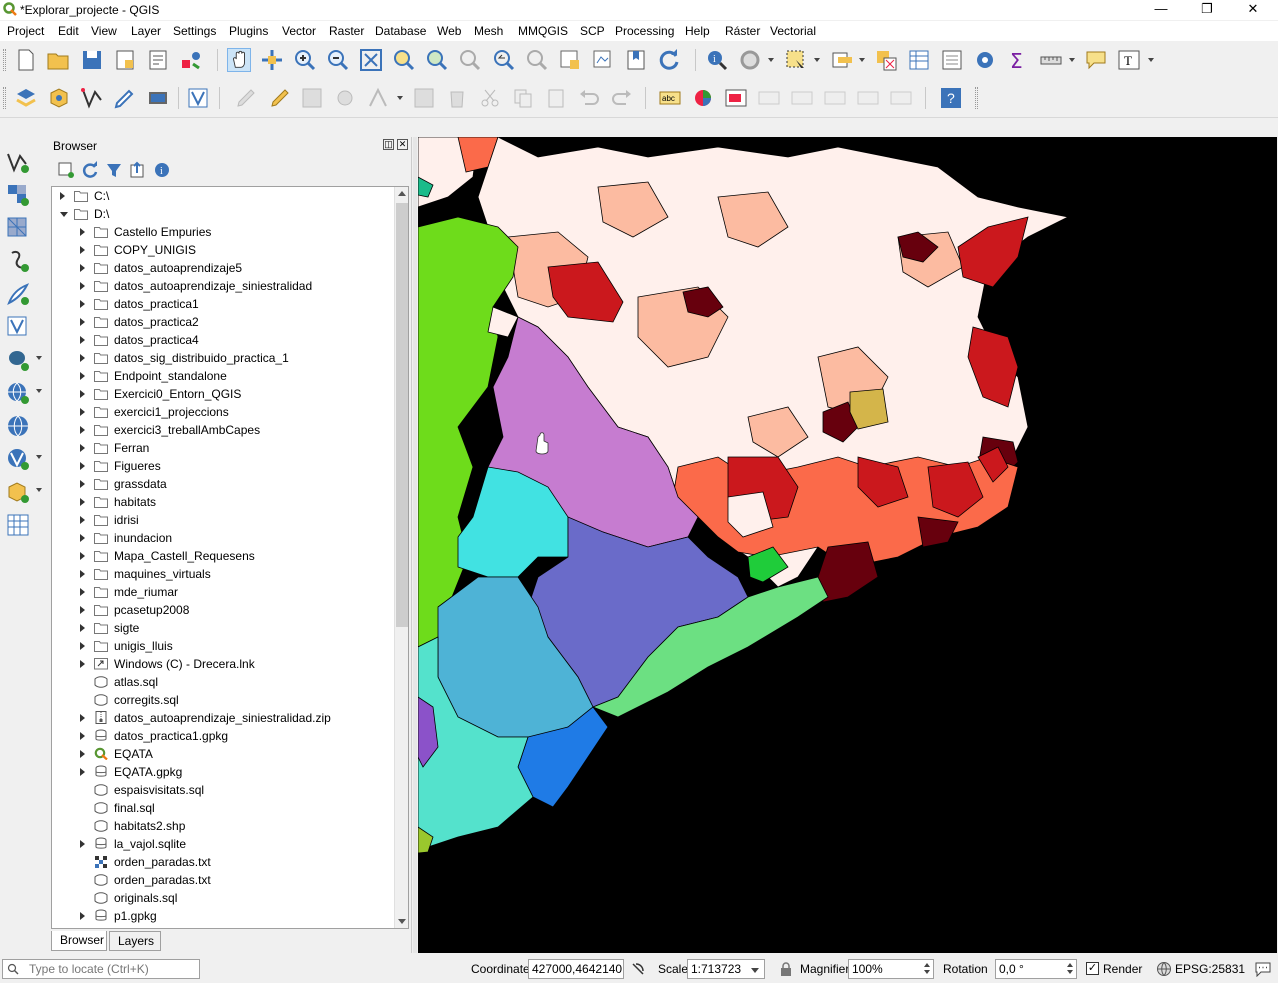  What do you see at coordinates (194, 31) in the screenshot?
I see `menu-settings: Settings` at bounding box center [194, 31].